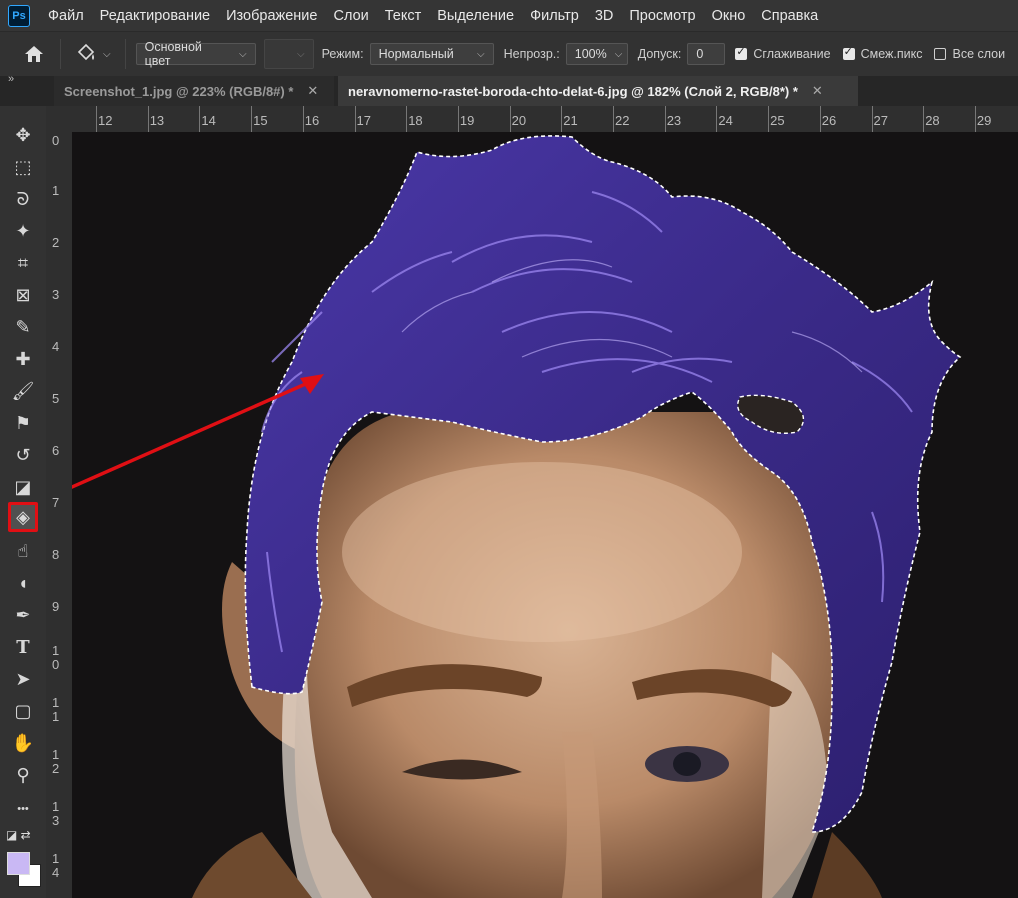  I want to click on tools-panel: ✥ ⬚ ᘐ ✦ ⌗ ⊠ ✎ ✚ 🖌 ⚑ ↺ ◪ ◈ ☝ ◖ ✒ T ➤ ▢ ✋ ⚲ ••• ◪ ⇄, so click(23, 502).